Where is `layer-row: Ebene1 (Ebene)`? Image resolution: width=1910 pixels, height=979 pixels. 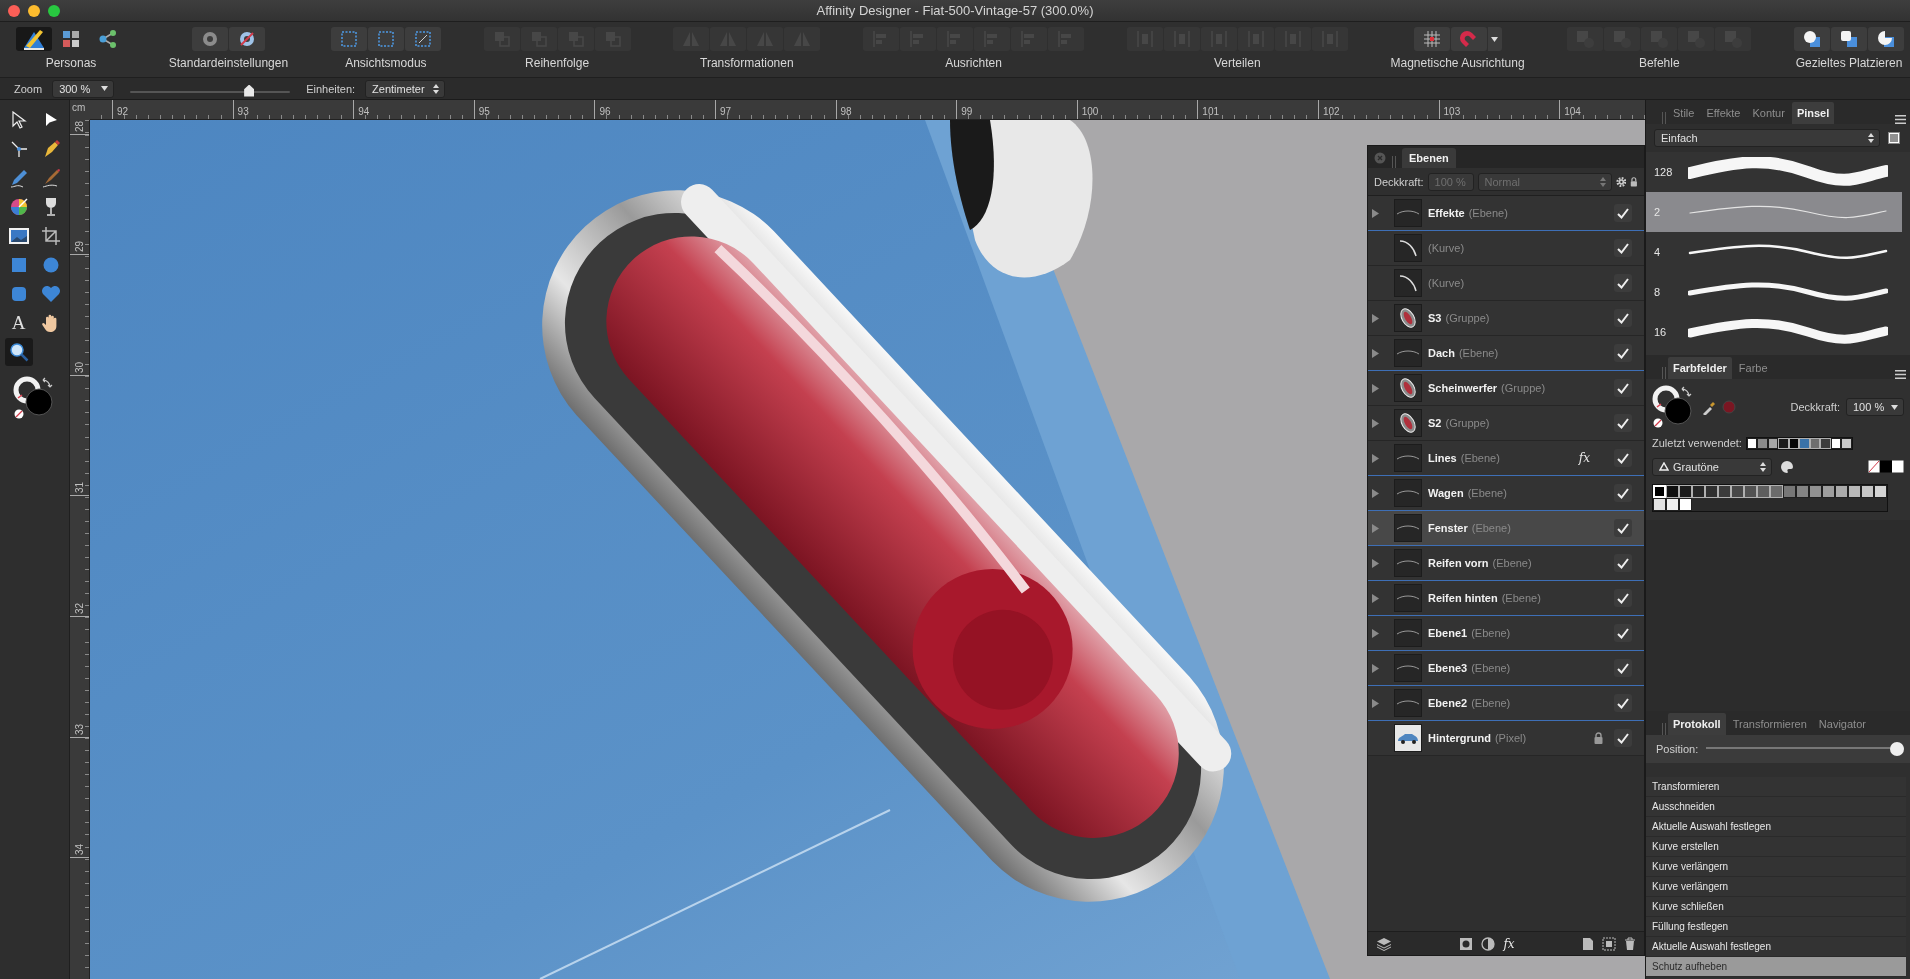
layer-row: Ebene1 (Ebene) is located at coordinates (1506, 633).